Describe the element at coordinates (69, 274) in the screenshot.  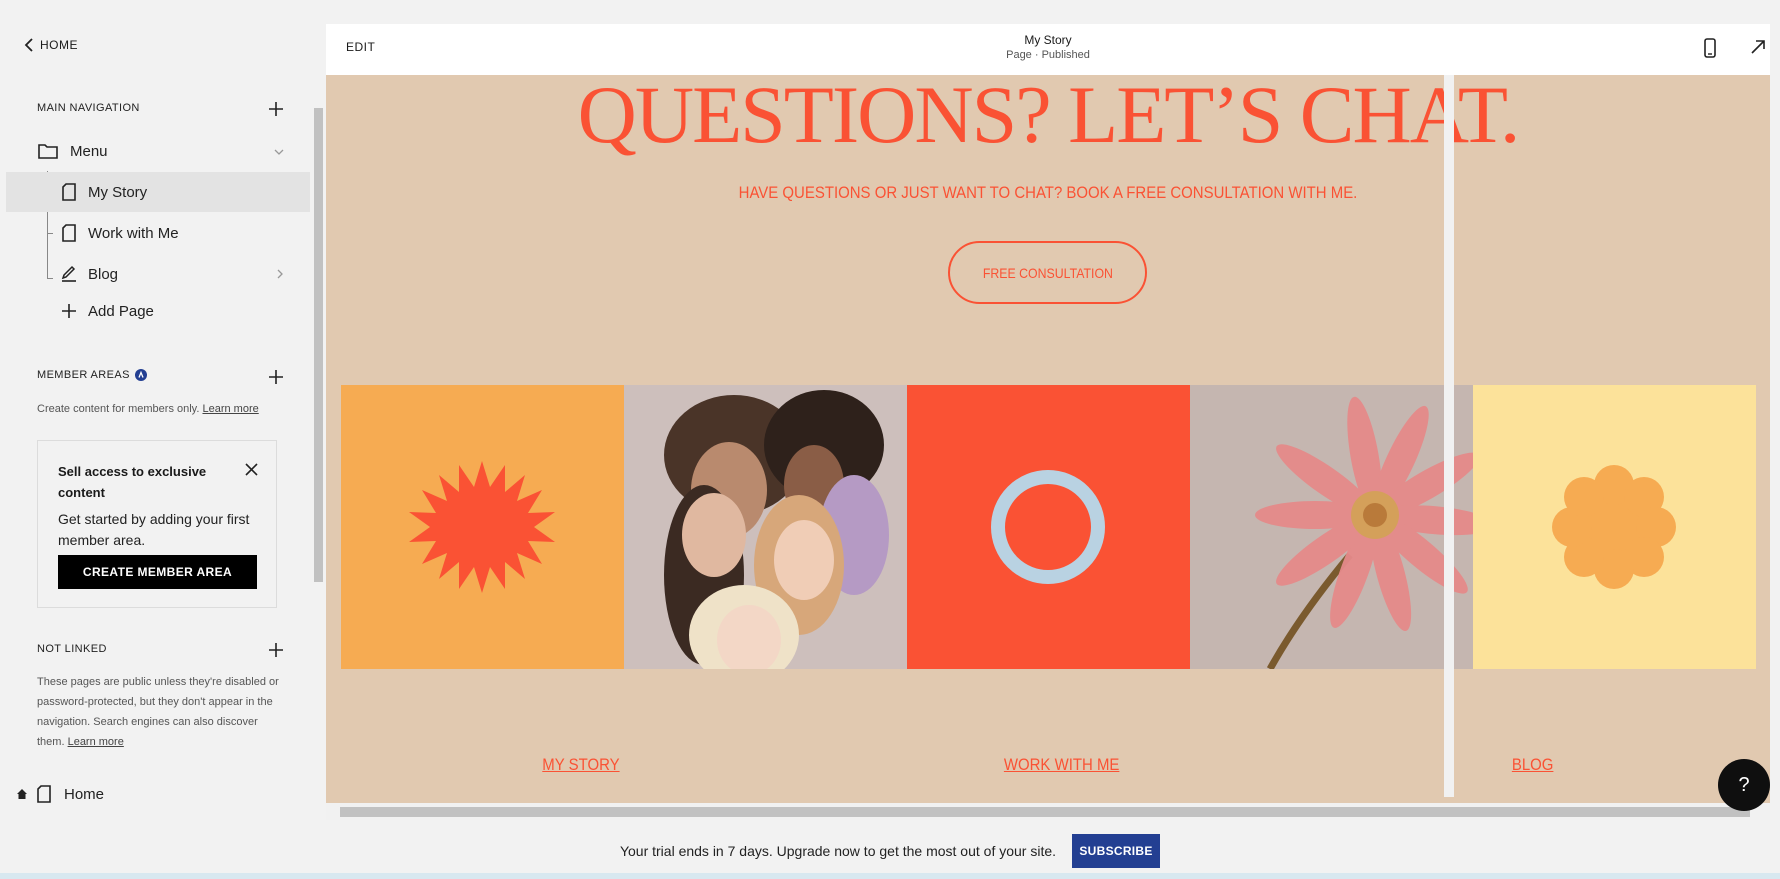
I see `blog-icon` at that location.